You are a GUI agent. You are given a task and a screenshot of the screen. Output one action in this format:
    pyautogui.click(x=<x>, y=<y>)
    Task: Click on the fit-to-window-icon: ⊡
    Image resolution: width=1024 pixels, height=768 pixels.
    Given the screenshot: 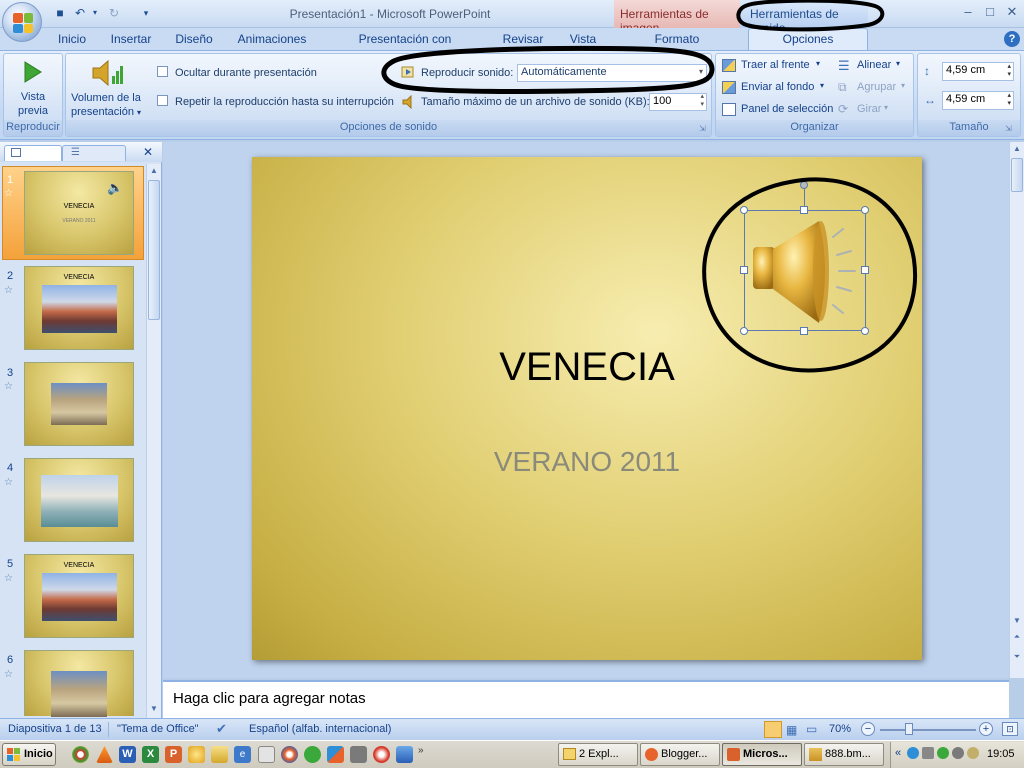 What is the action you would take?
    pyautogui.click(x=1010, y=729)
    